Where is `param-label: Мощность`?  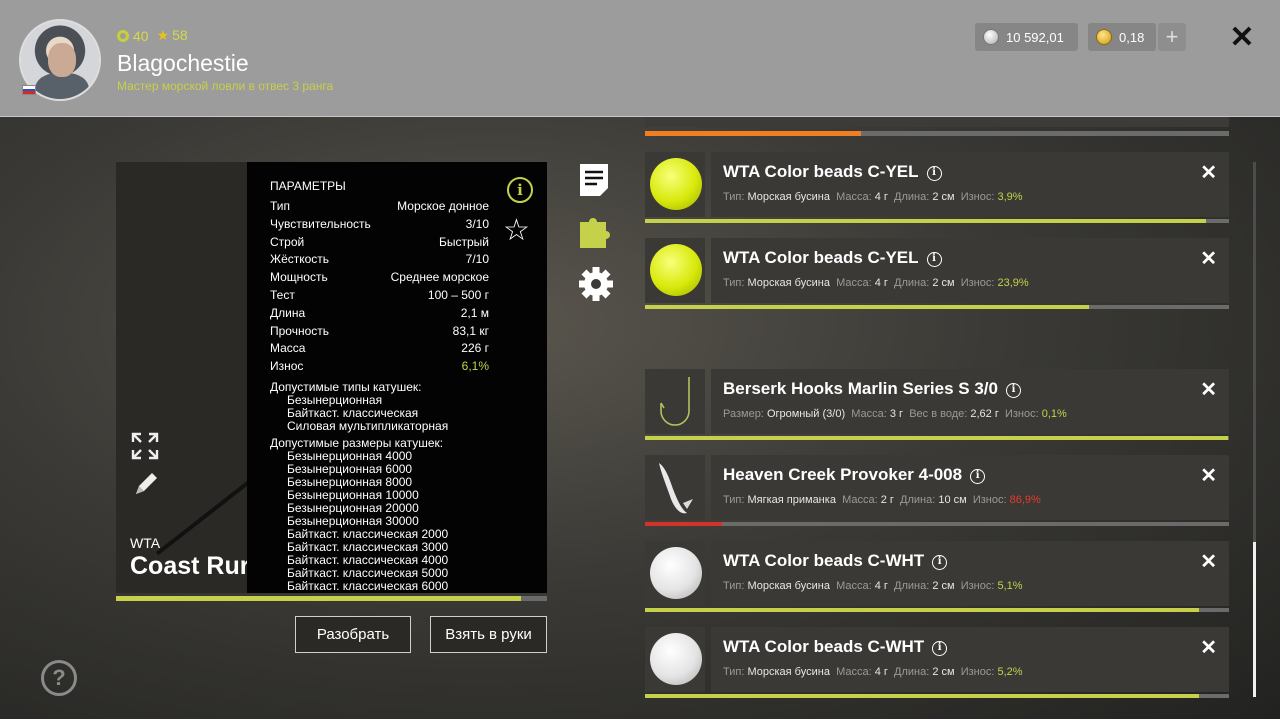 param-label: Мощность is located at coordinates (299, 277).